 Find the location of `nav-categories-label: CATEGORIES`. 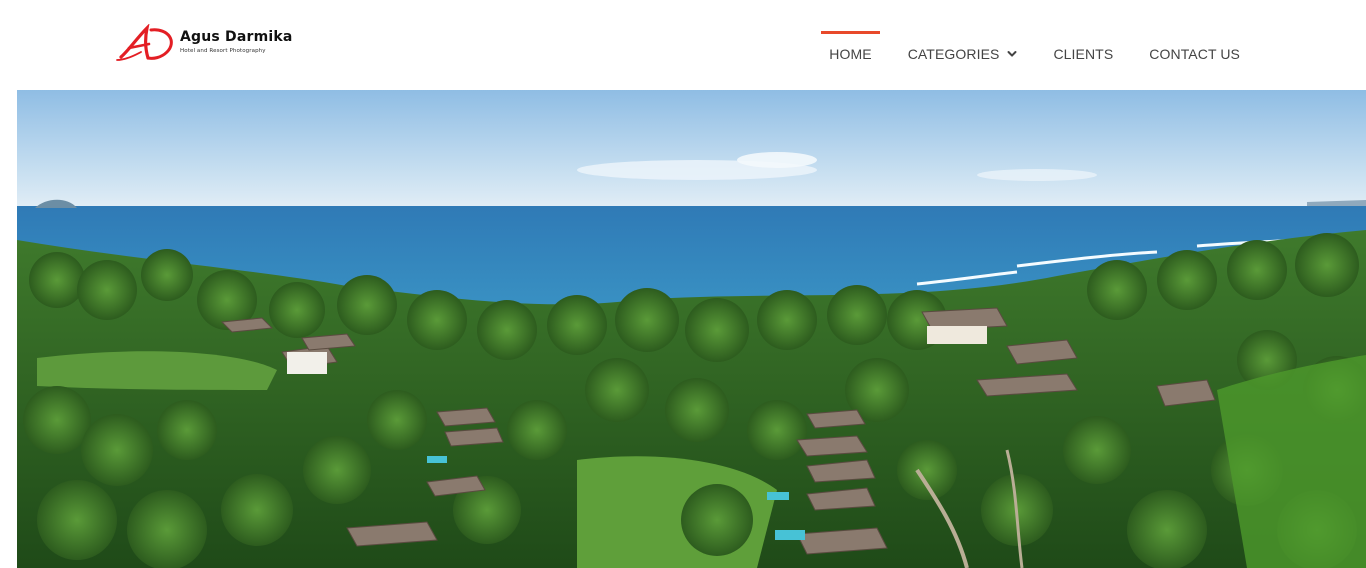

nav-categories-label: CATEGORIES is located at coordinates (953, 53).